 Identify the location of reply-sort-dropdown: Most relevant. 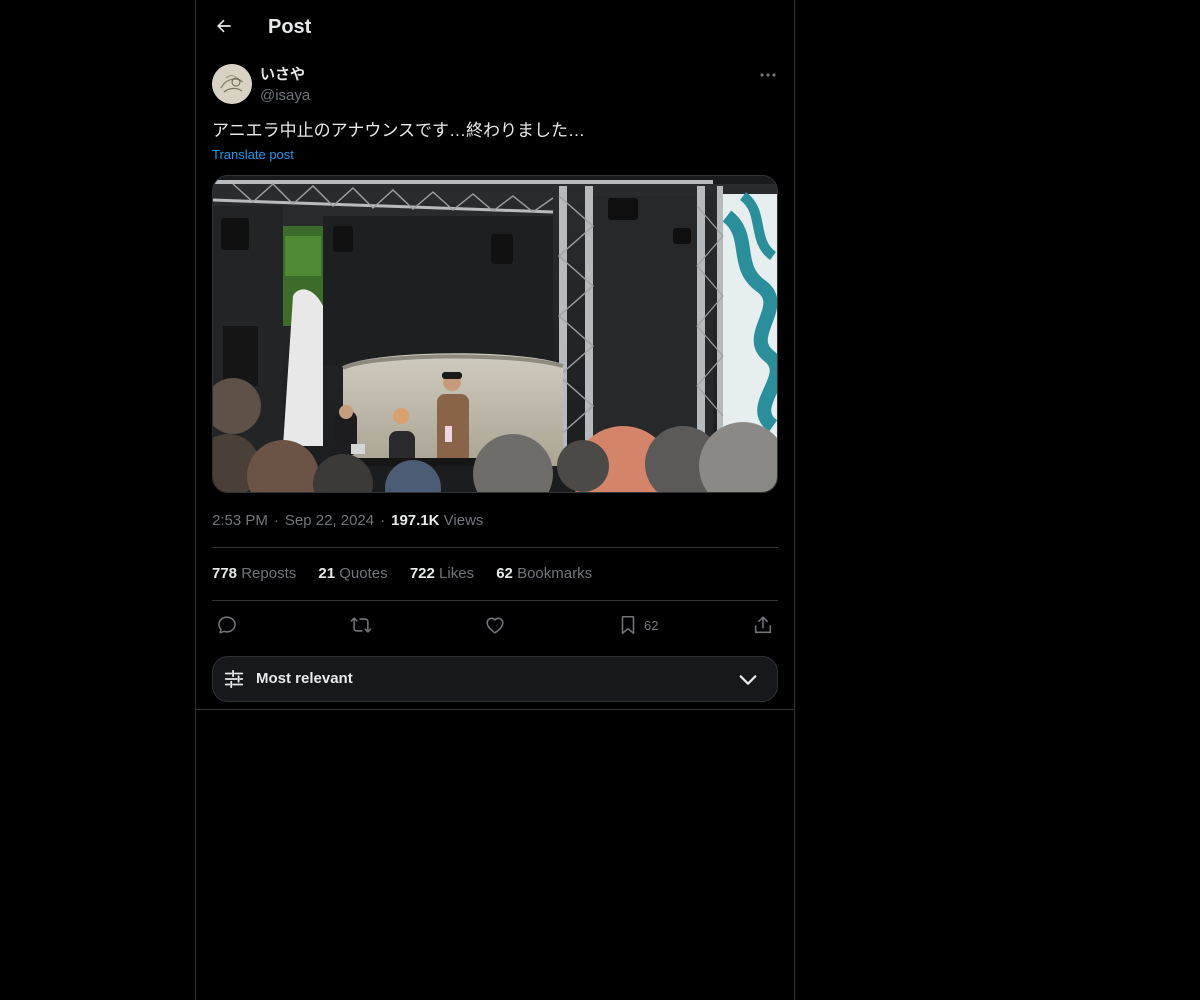
(495, 679).